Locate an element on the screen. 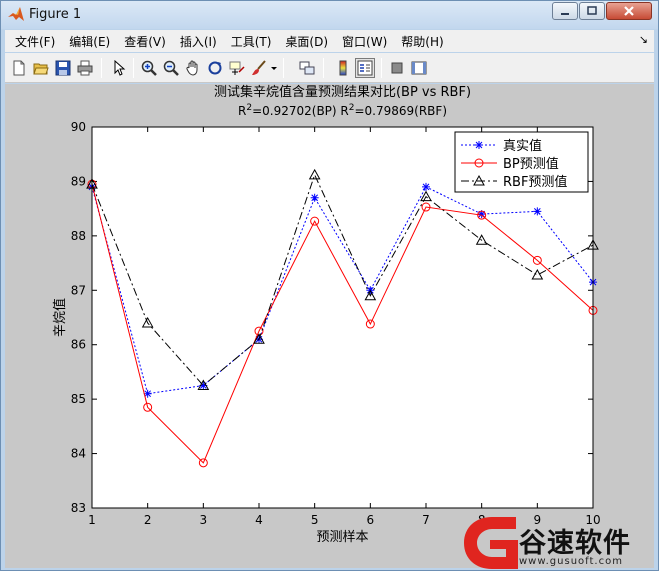 The height and width of the screenshot is (571, 659). chart-subtitle: R2=0.92702(BP) R2=0.79869(RBF) is located at coordinates (342, 110).